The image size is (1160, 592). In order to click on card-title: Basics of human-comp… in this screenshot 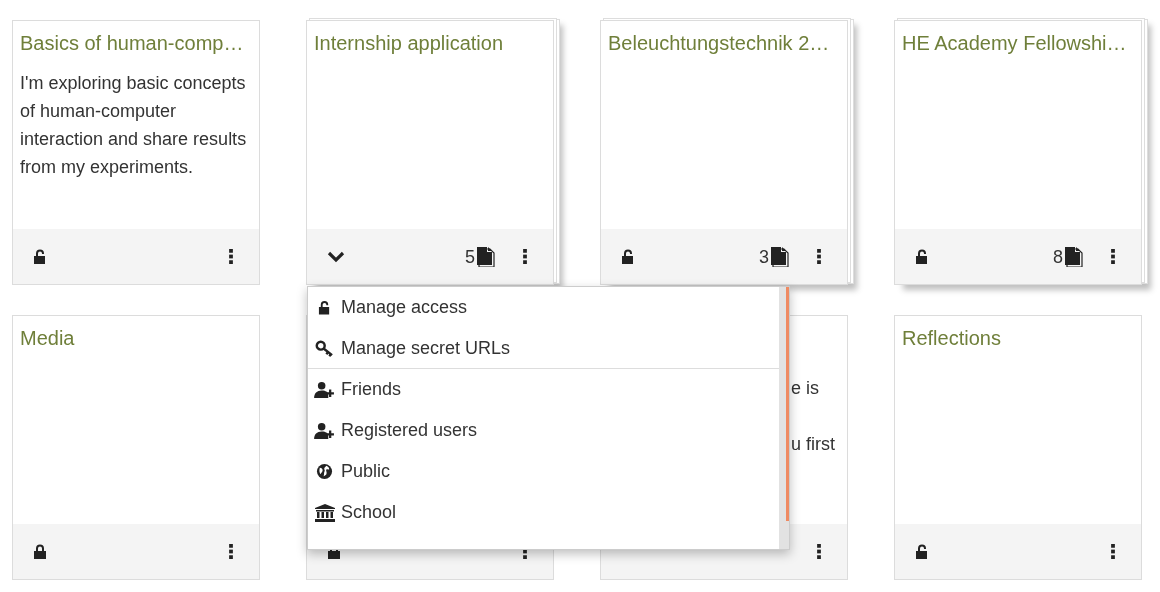, I will do `click(132, 43)`.